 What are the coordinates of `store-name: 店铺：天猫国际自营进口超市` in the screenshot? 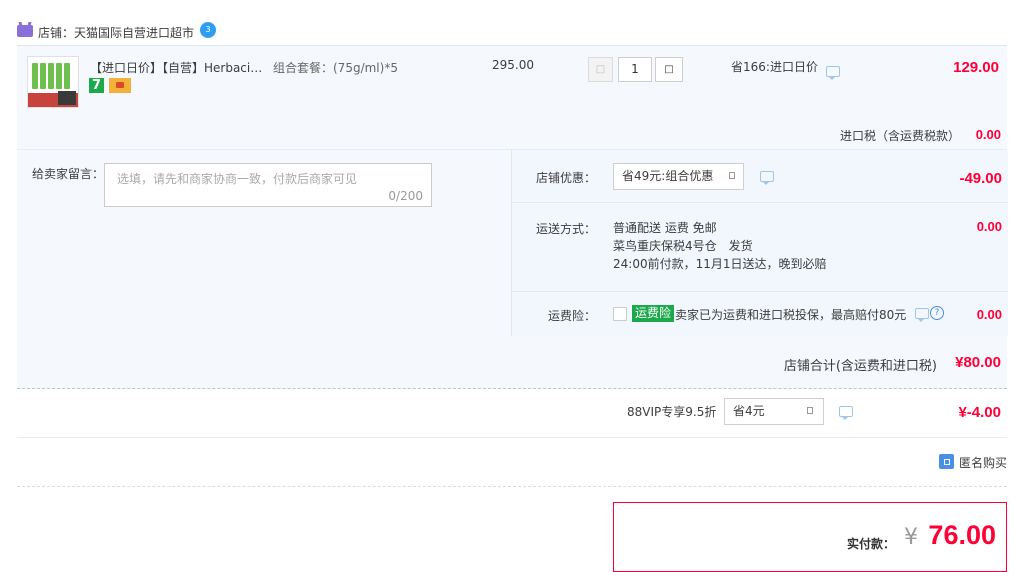 It's located at (116, 32).